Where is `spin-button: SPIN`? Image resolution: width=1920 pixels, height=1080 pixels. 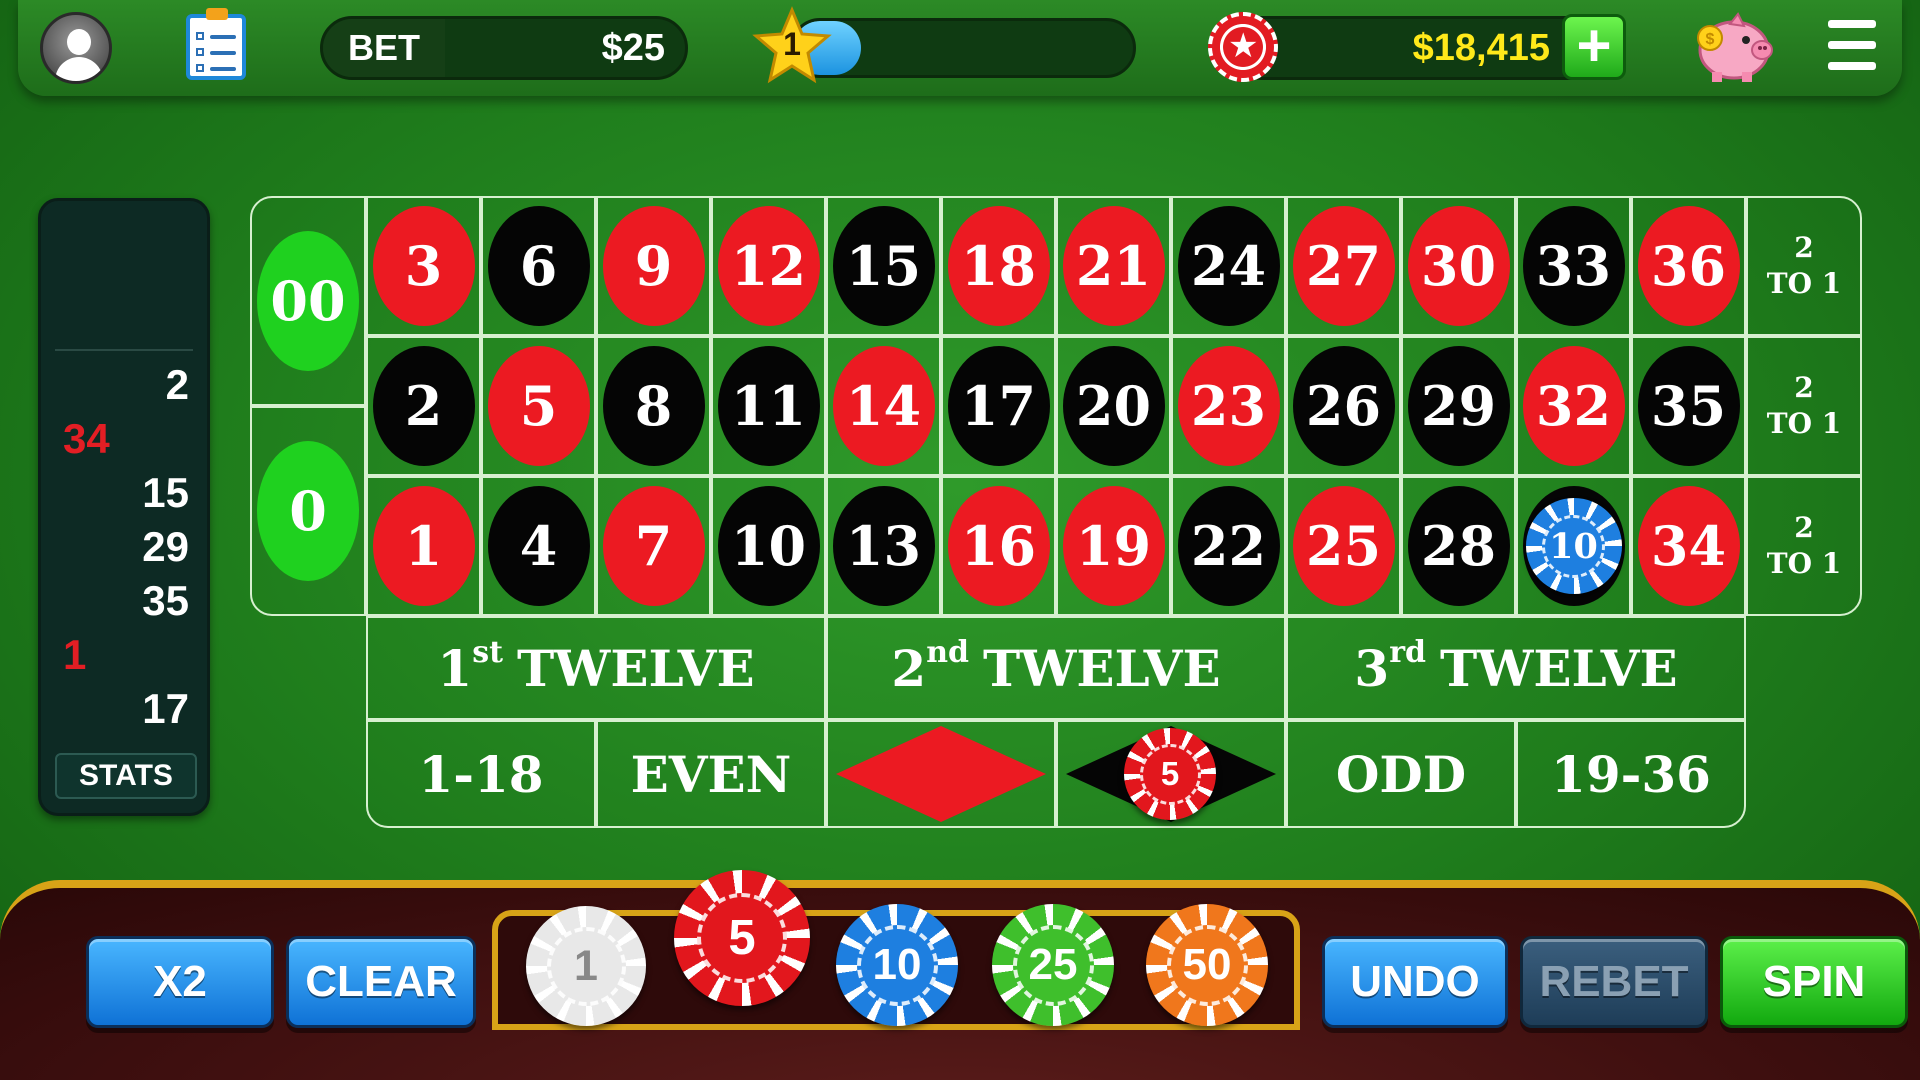
spin-button: SPIN is located at coordinates (1814, 982).